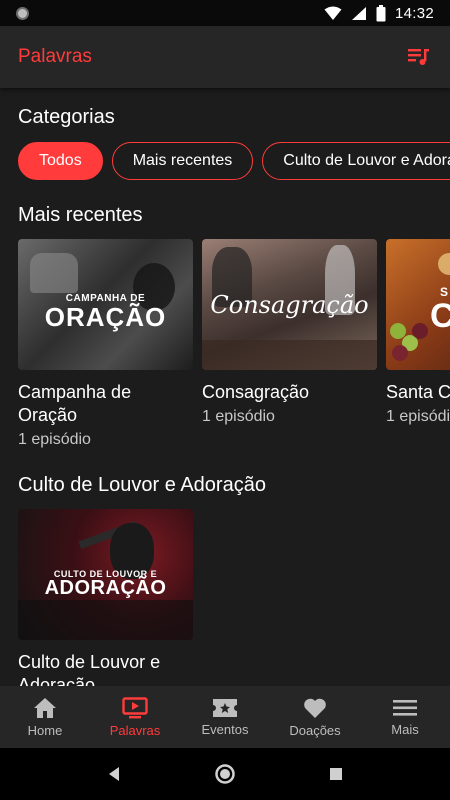 The image size is (450, 800). Describe the element at coordinates (182, 161) in the screenshot. I see `chip-mais-recentes: Mais recentes` at that location.